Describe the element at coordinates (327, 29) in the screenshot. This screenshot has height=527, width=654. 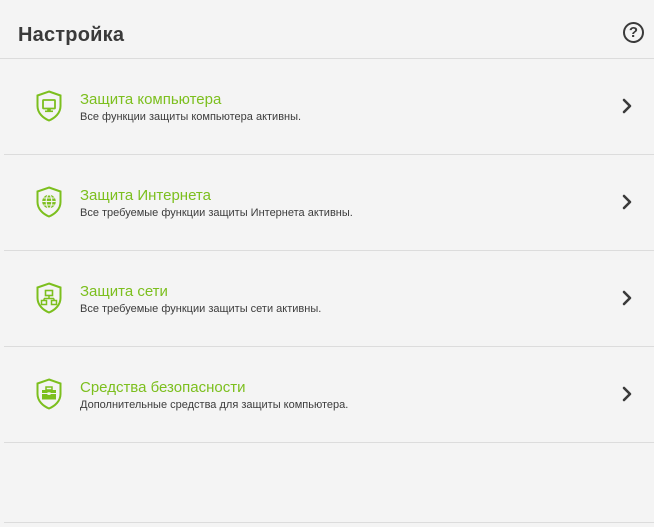
I see `page-header: Настройка ?` at that location.